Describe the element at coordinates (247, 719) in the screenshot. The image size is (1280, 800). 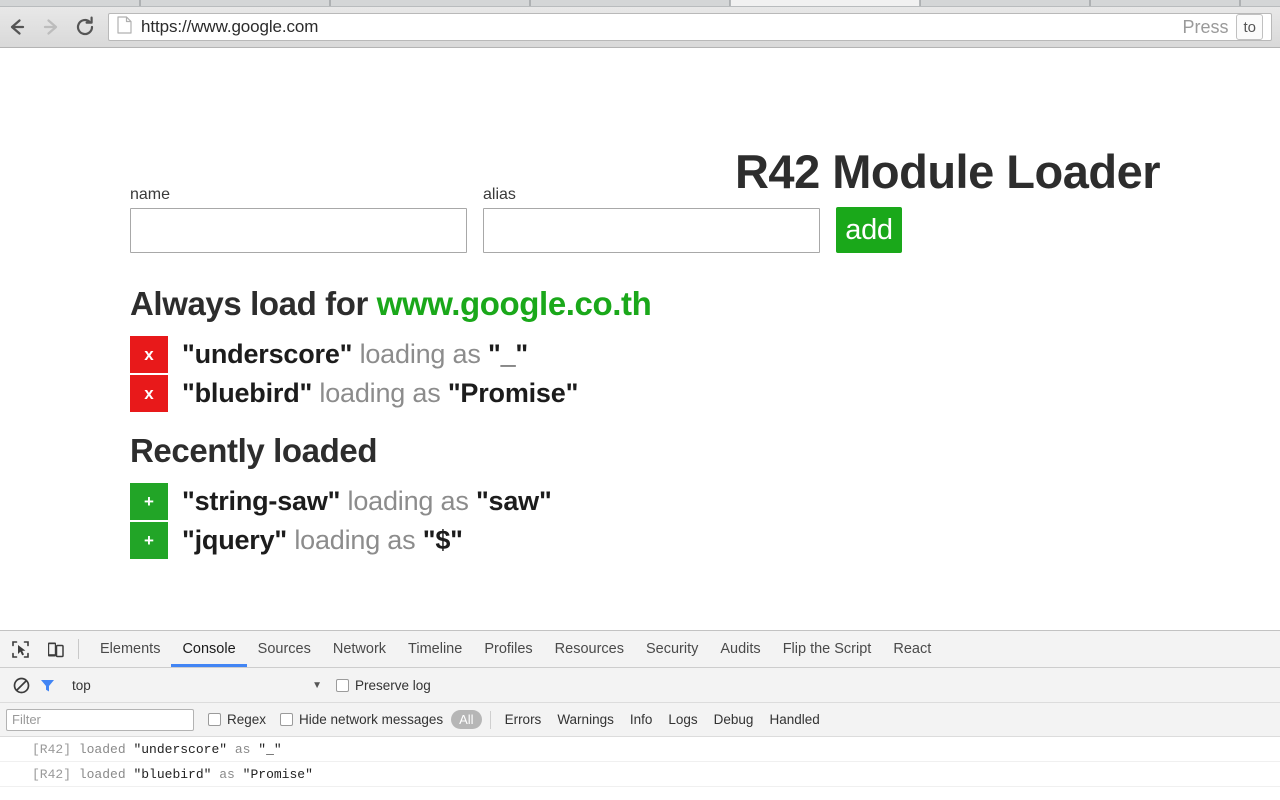
I see `regex-label: Regex` at that location.